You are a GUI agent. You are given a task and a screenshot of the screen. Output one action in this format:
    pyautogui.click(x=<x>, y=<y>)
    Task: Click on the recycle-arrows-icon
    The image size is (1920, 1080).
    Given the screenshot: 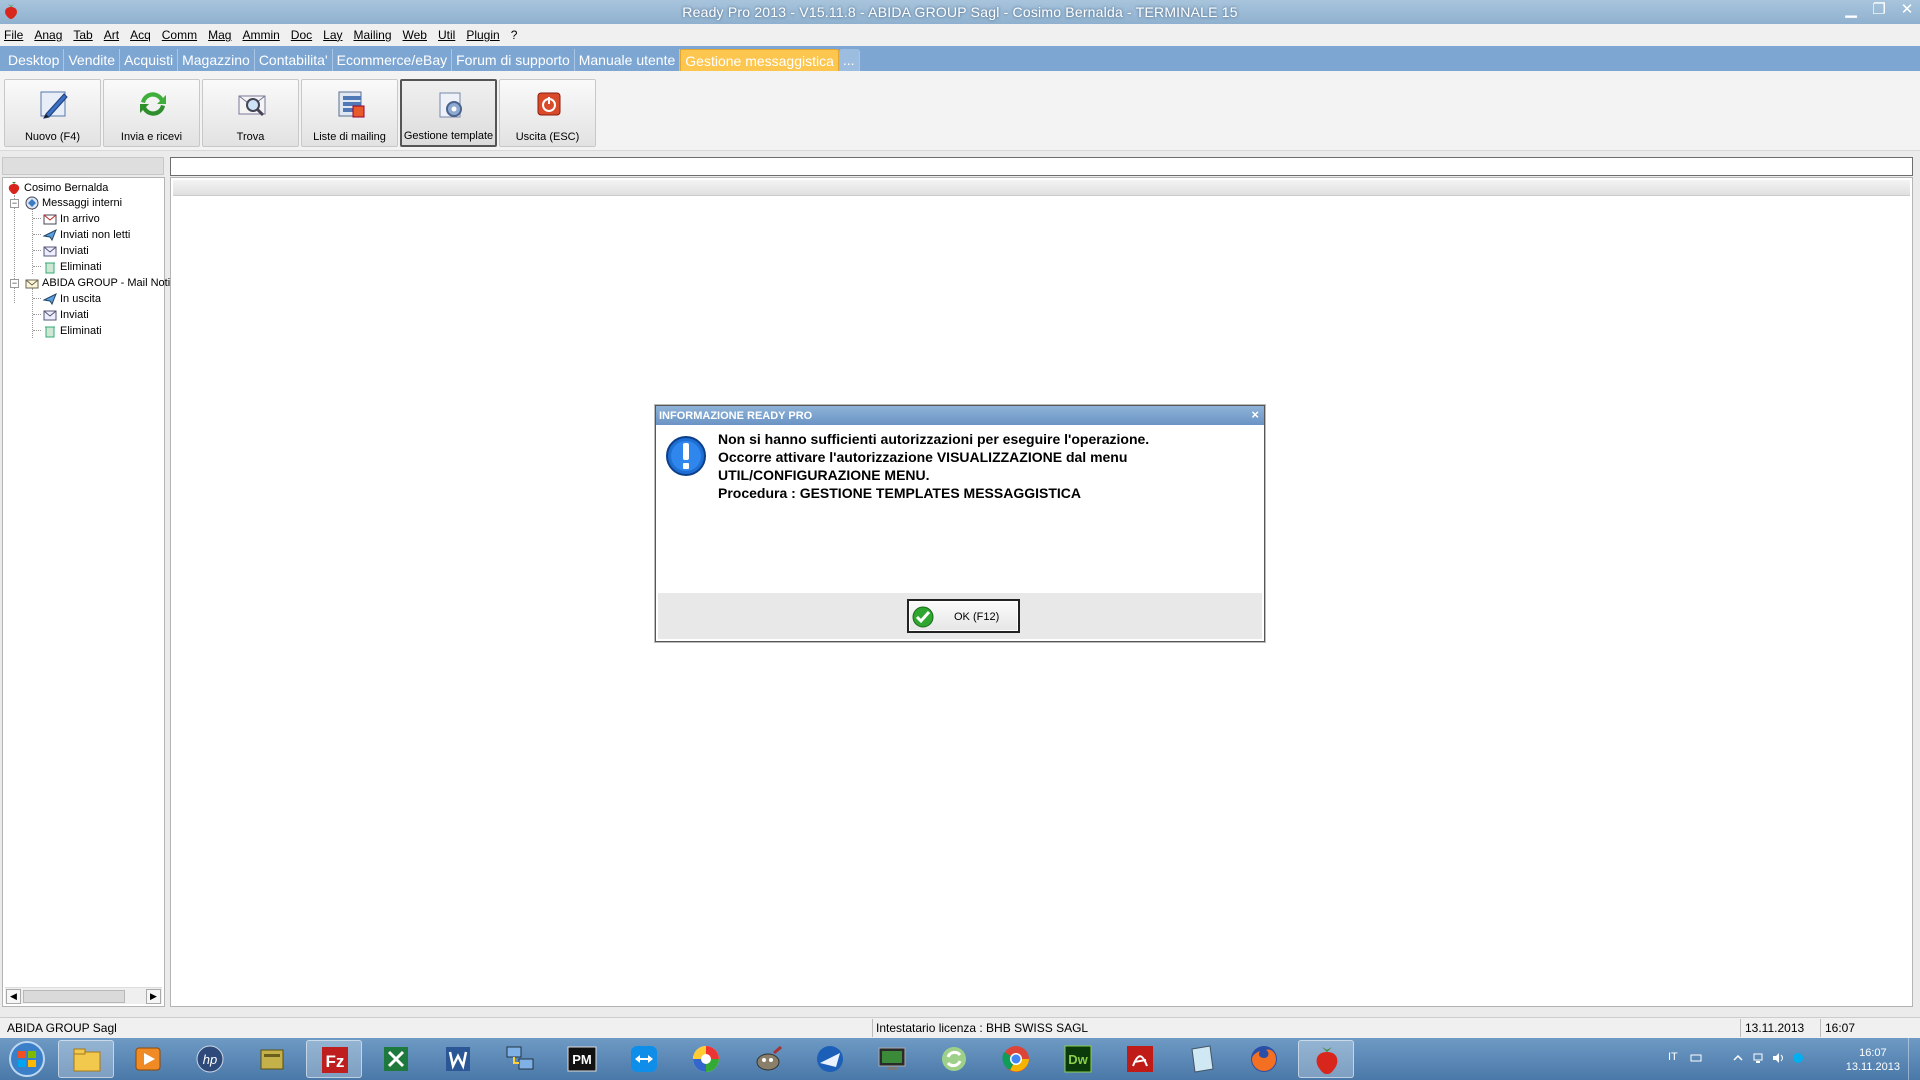 What is the action you would take?
    pyautogui.click(x=954, y=1059)
    